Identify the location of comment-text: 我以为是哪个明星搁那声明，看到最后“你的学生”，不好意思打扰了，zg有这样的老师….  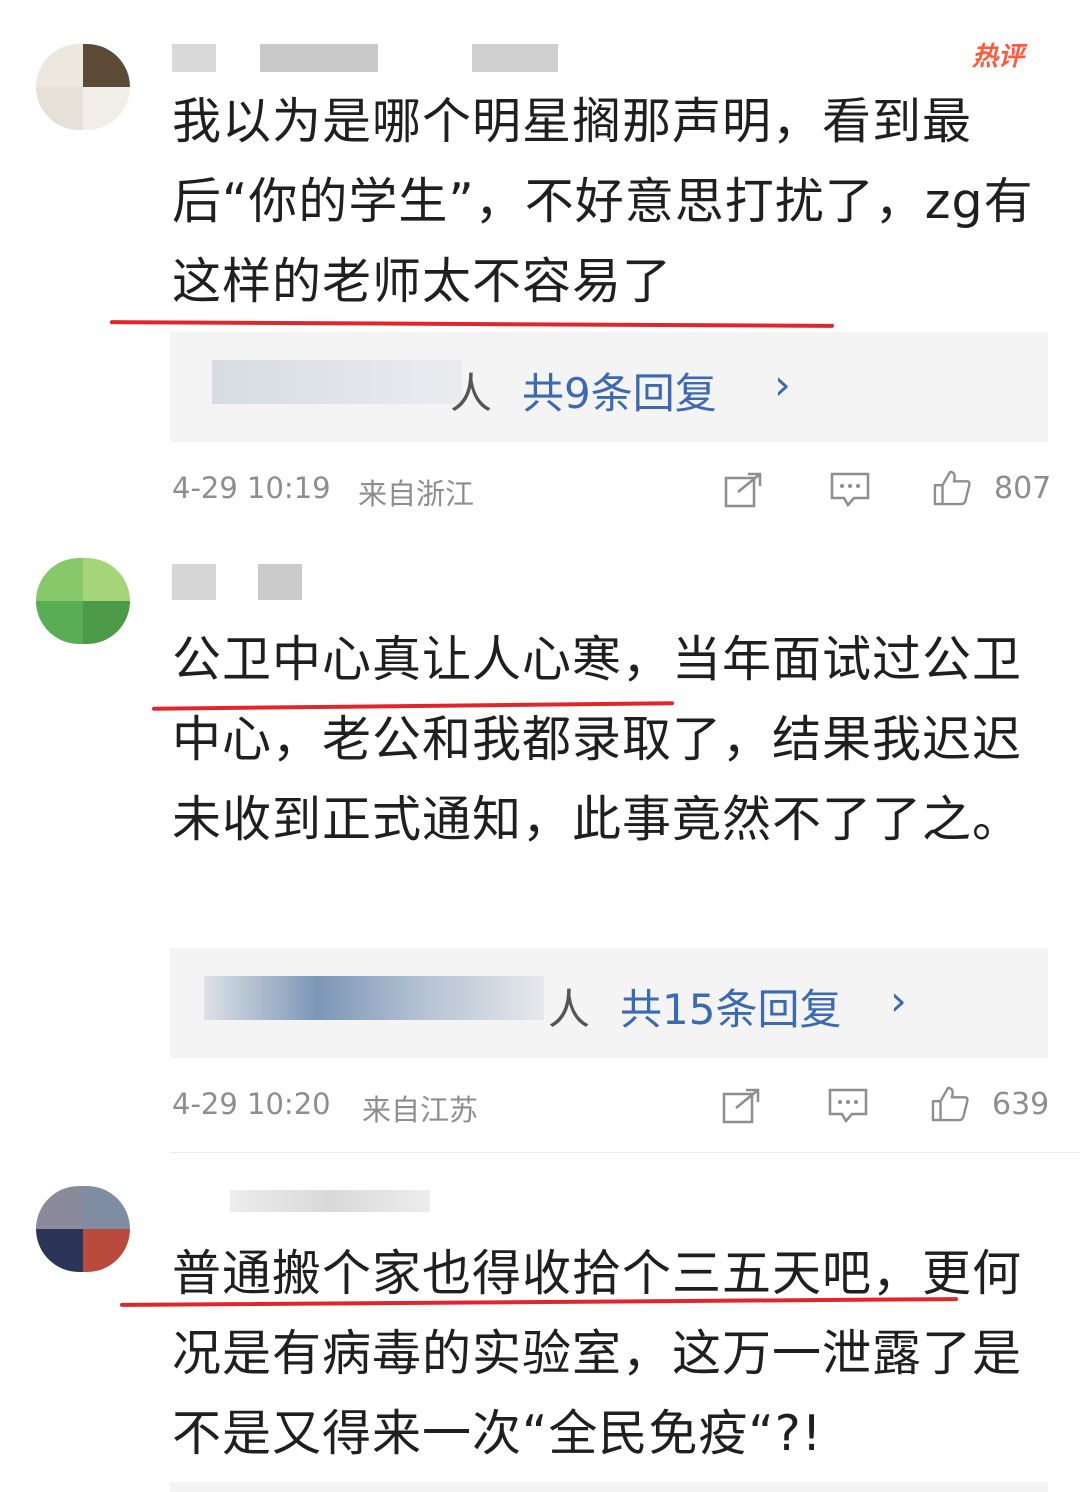
(603, 201).